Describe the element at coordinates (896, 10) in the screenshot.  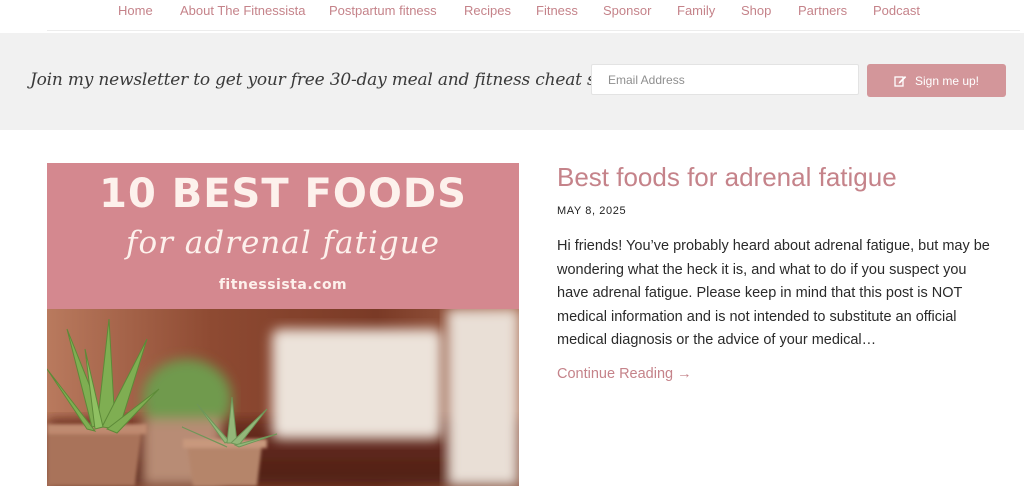
I see `nav-podcast: Podcast` at that location.